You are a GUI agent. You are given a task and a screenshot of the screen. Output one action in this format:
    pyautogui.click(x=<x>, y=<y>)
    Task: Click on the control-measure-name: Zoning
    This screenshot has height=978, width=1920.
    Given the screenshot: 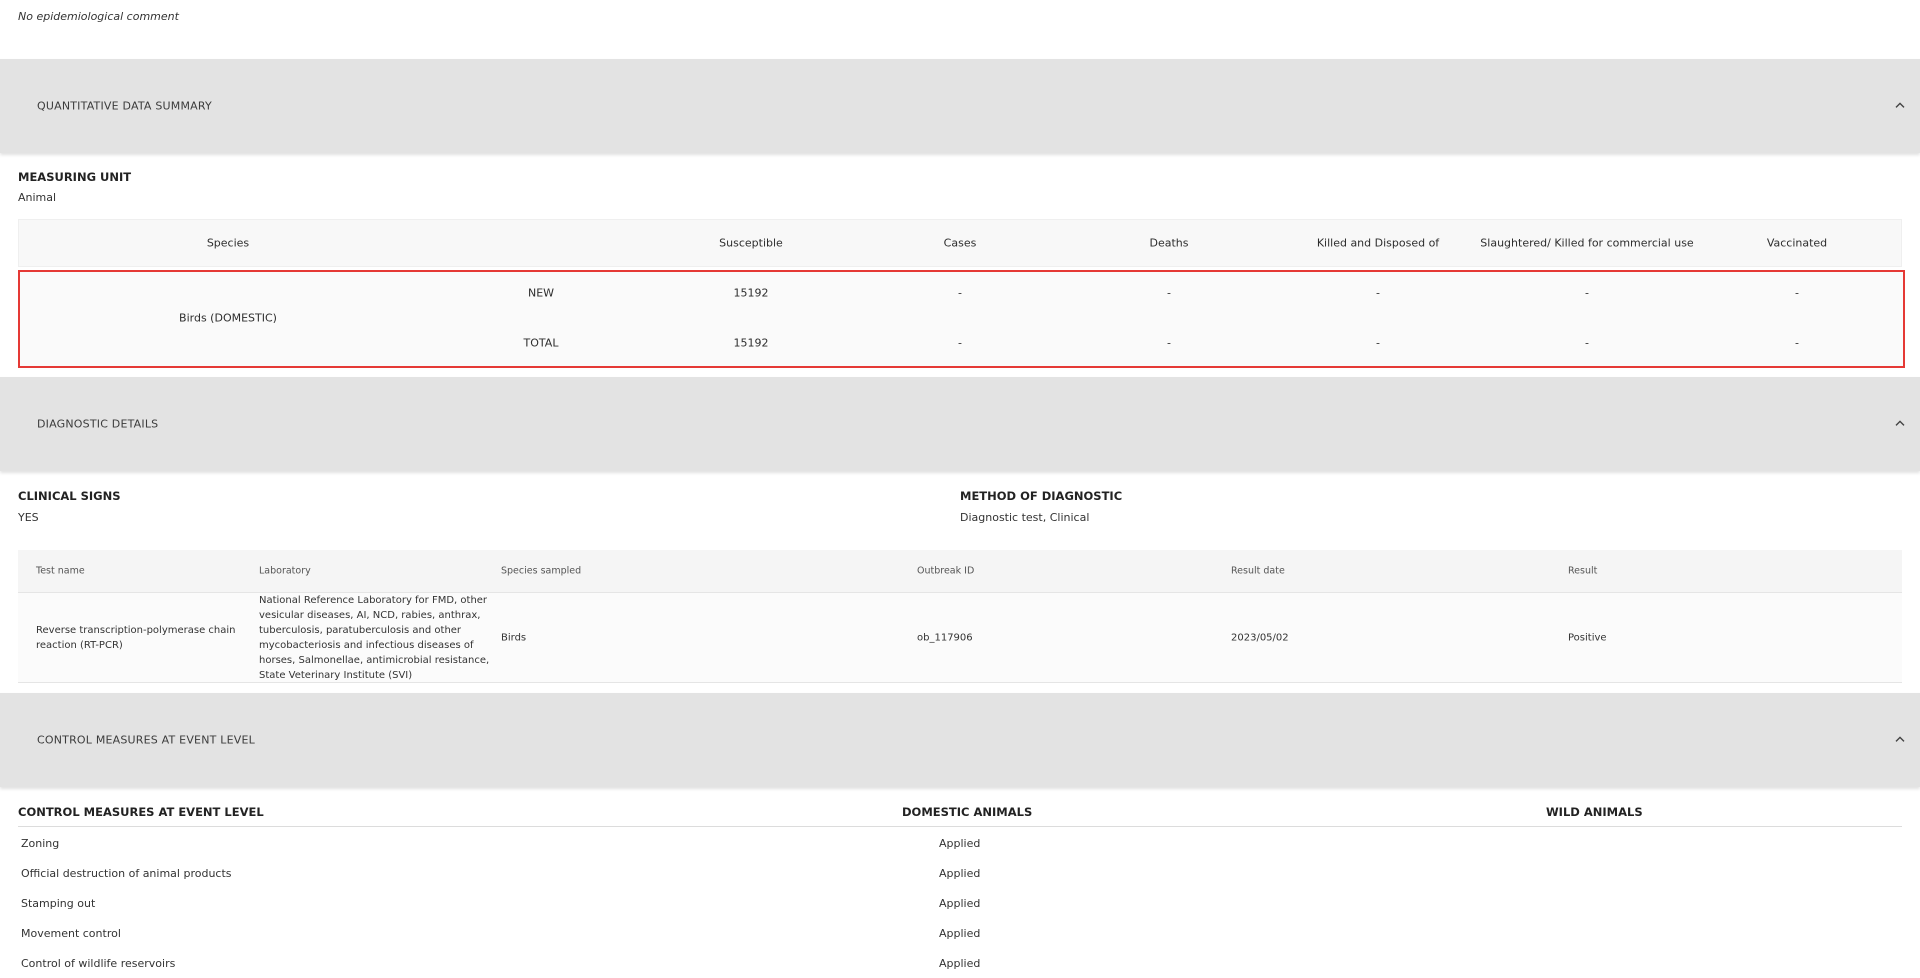 What is the action you would take?
    pyautogui.click(x=40, y=843)
    